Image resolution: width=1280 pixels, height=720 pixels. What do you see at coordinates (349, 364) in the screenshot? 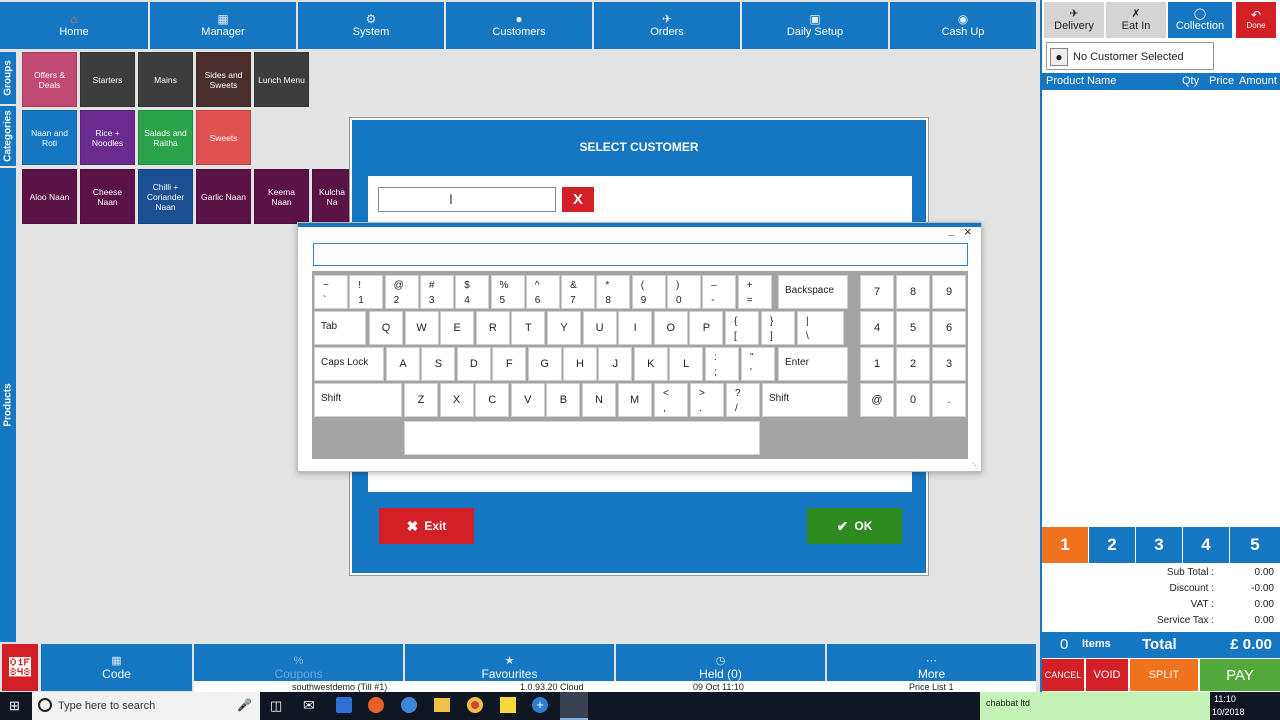
I see `caps-lock-key: Caps Lock` at bounding box center [349, 364].